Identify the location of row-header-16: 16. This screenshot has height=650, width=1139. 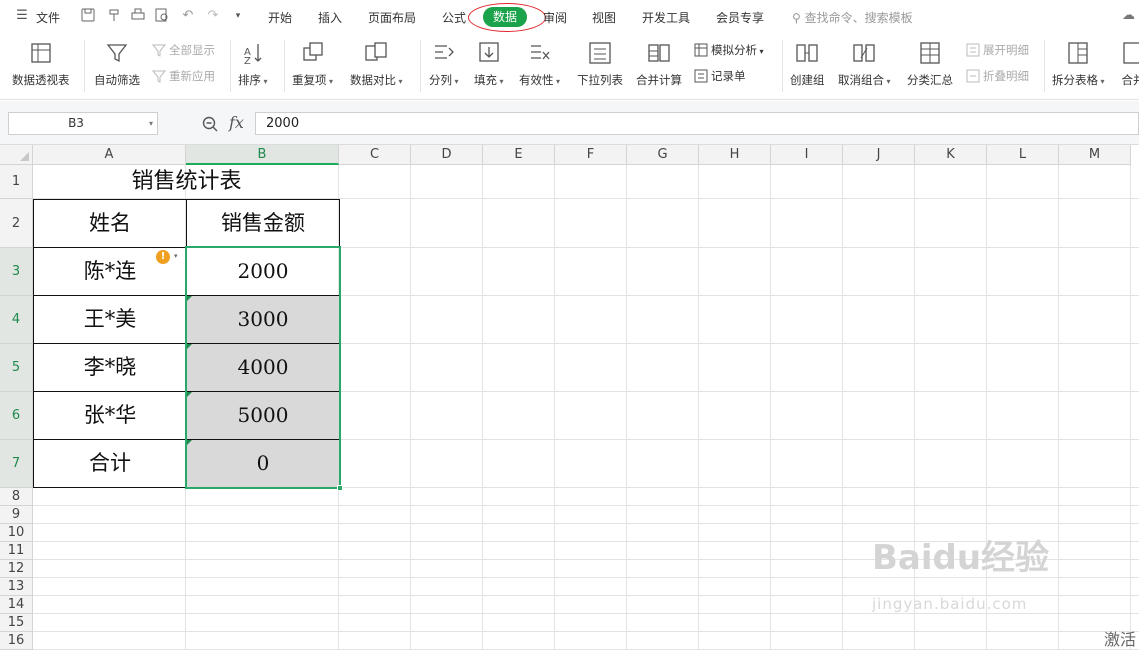
(16, 641).